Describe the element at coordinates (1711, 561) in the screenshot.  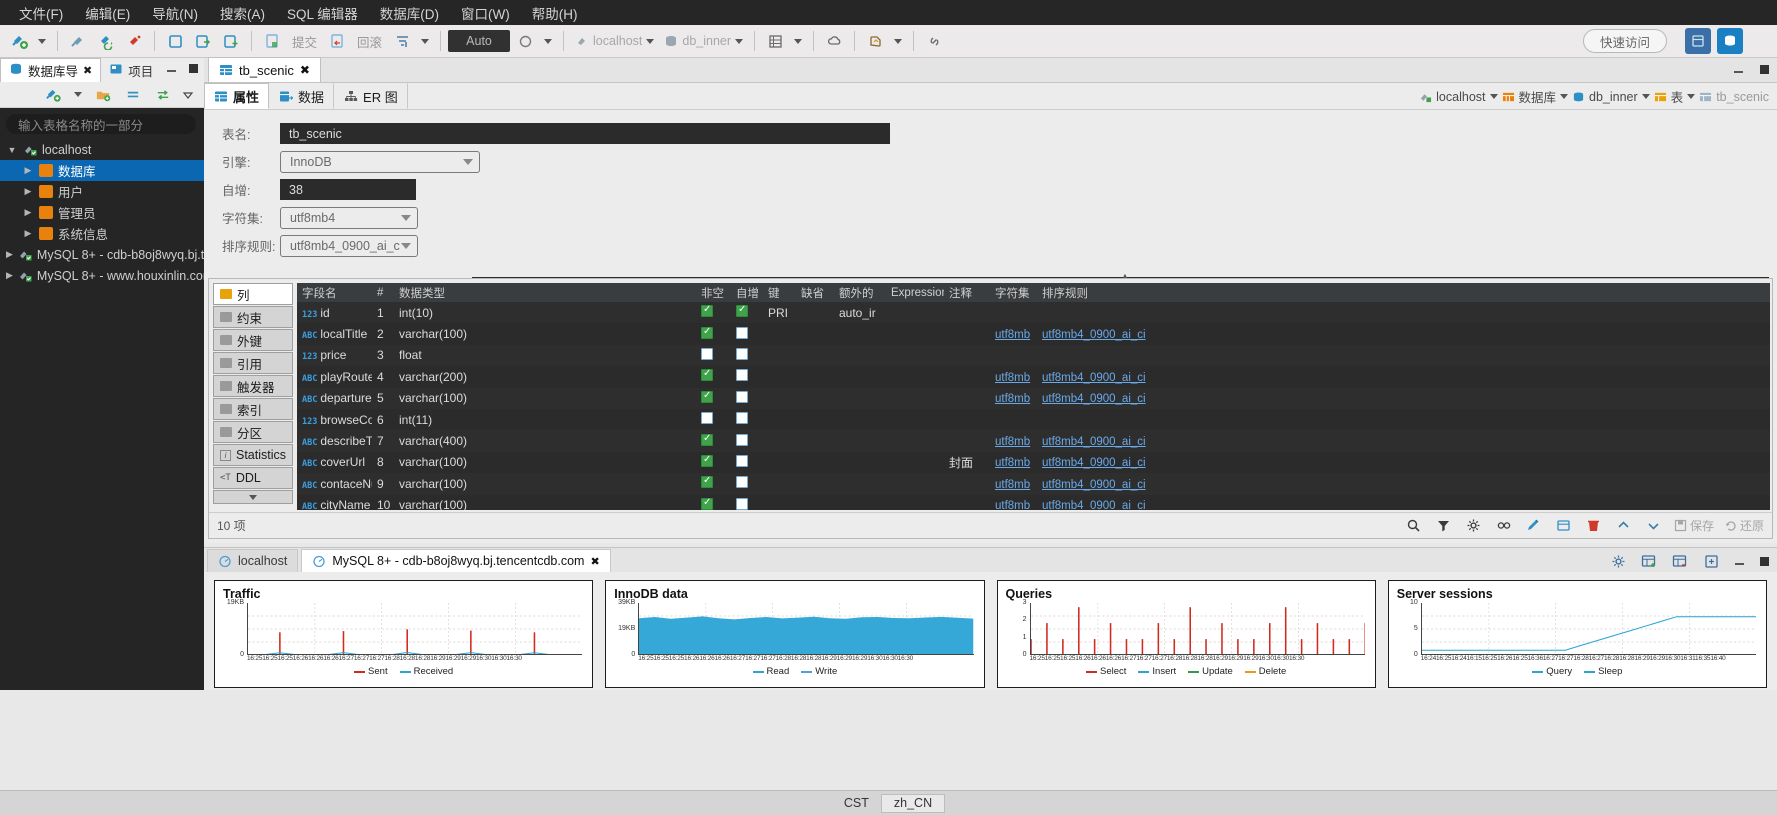
I see `reset-dashboard-icon` at that location.